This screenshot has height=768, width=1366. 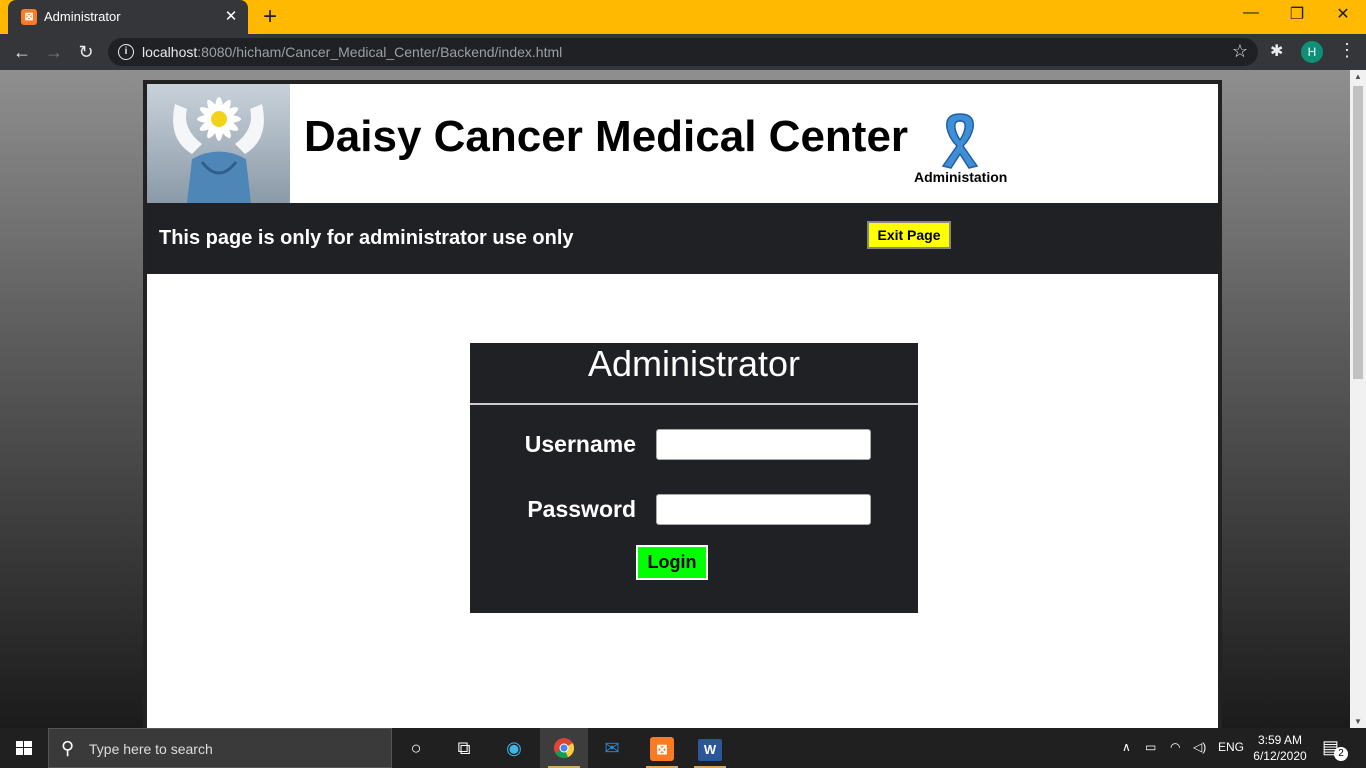 I want to click on cortana-circle-icon: ○, so click(x=416, y=748).